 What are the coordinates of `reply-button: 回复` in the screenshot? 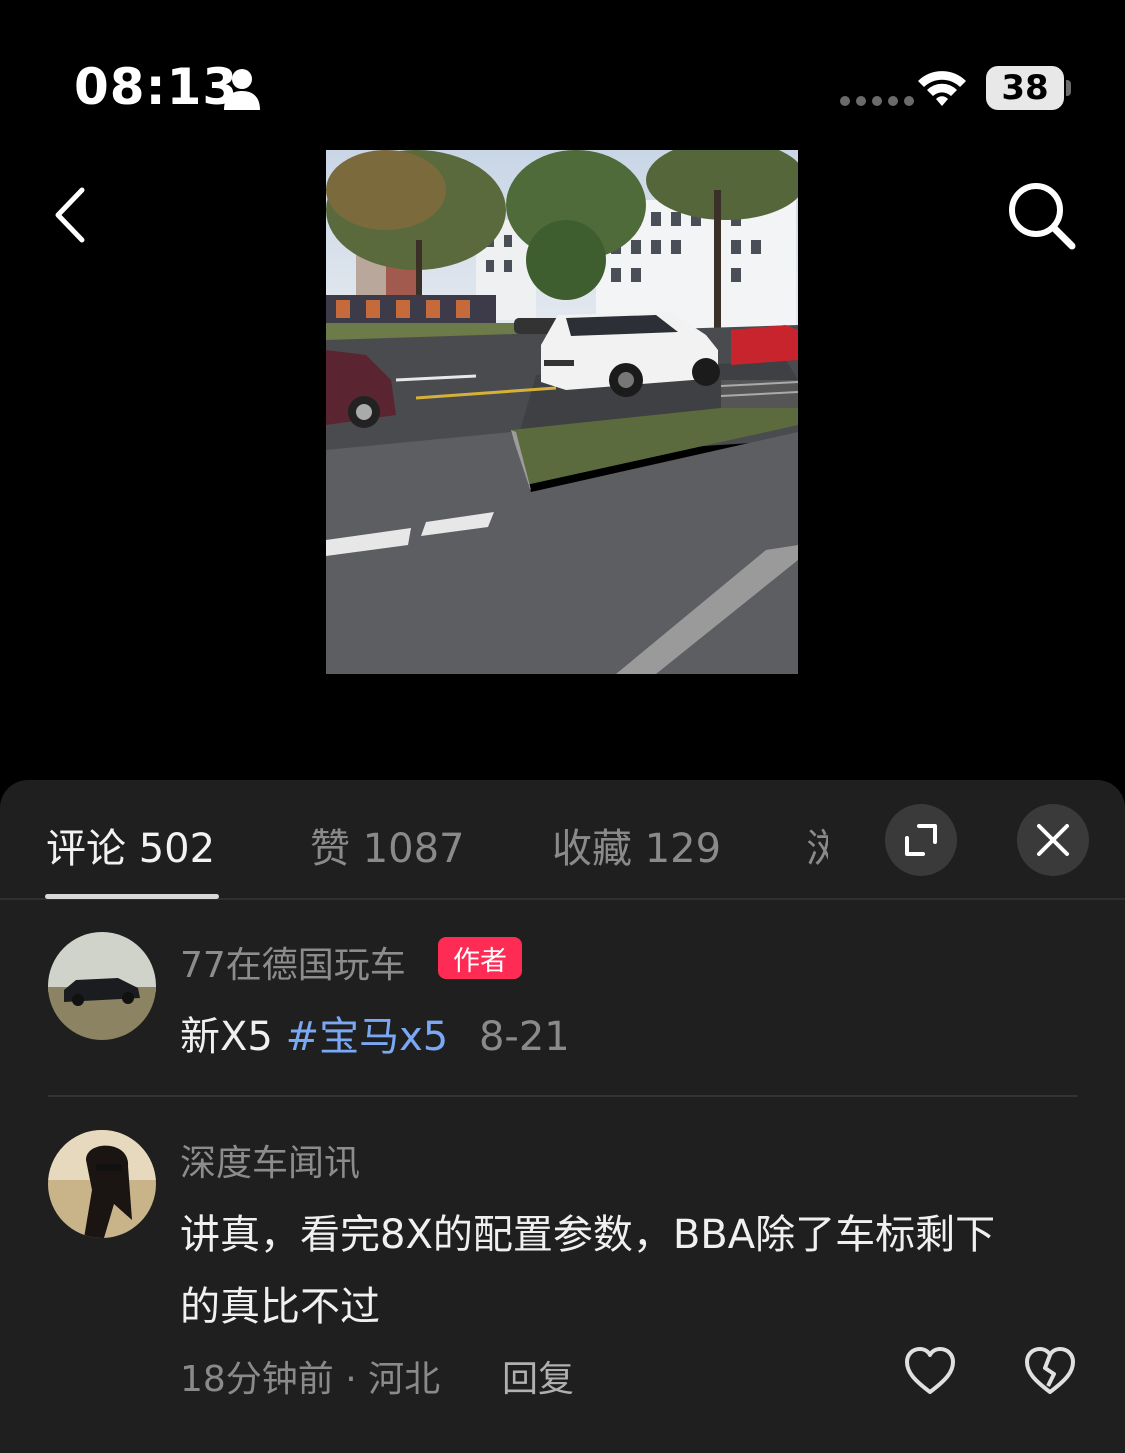 It's located at (538, 1376).